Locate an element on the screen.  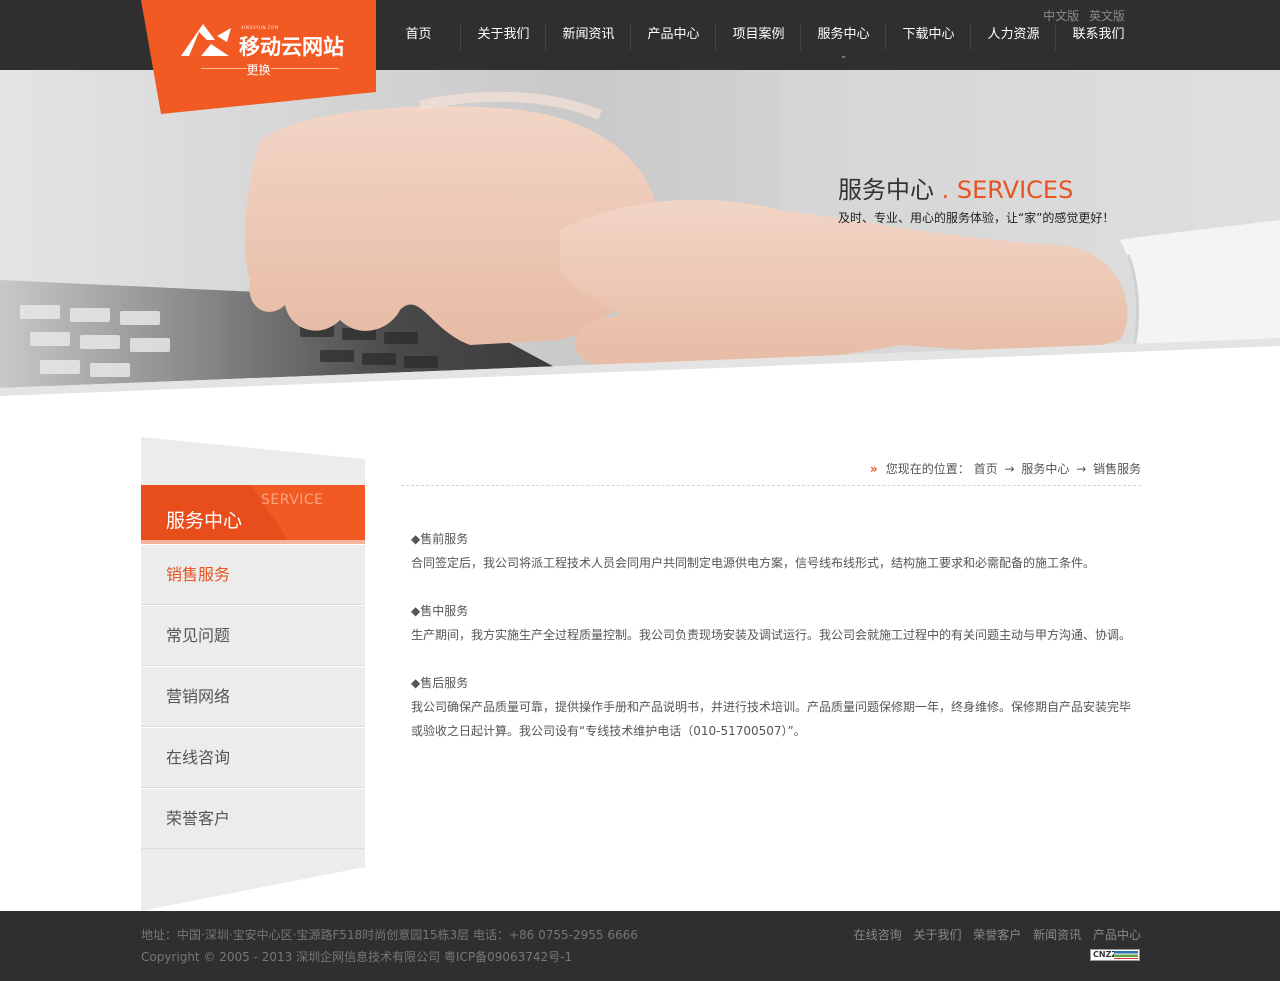
site-logo: XINXUYUN.COM 移动云网站 更换 is located at coordinates (258, 57).